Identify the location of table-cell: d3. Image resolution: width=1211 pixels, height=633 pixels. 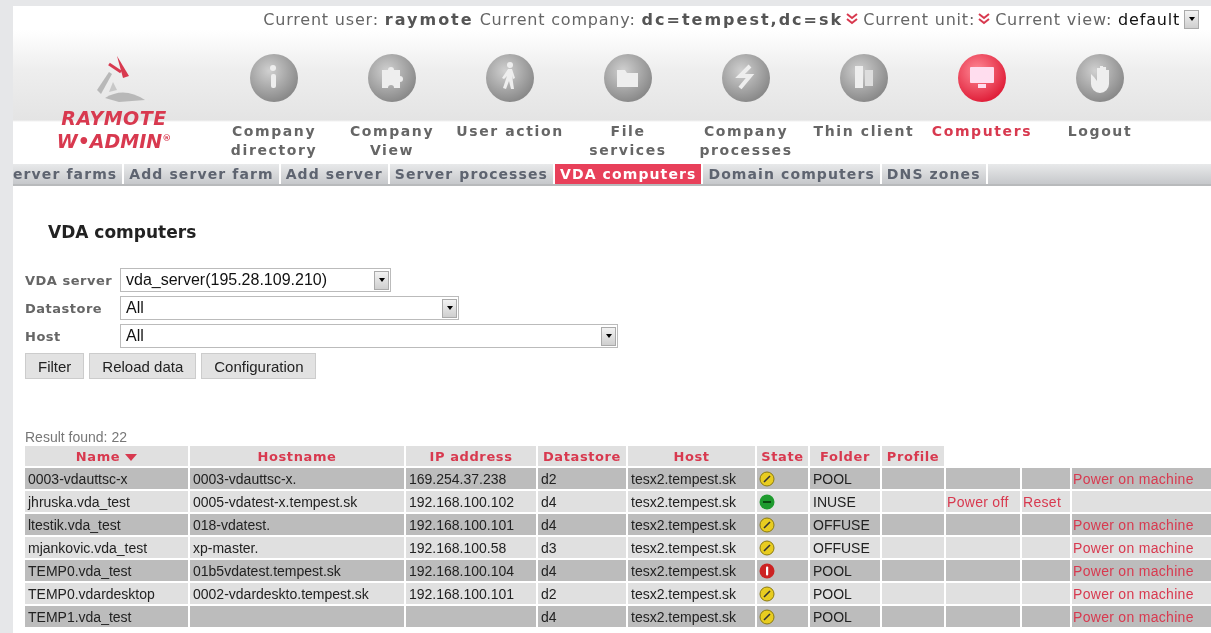
(582, 547).